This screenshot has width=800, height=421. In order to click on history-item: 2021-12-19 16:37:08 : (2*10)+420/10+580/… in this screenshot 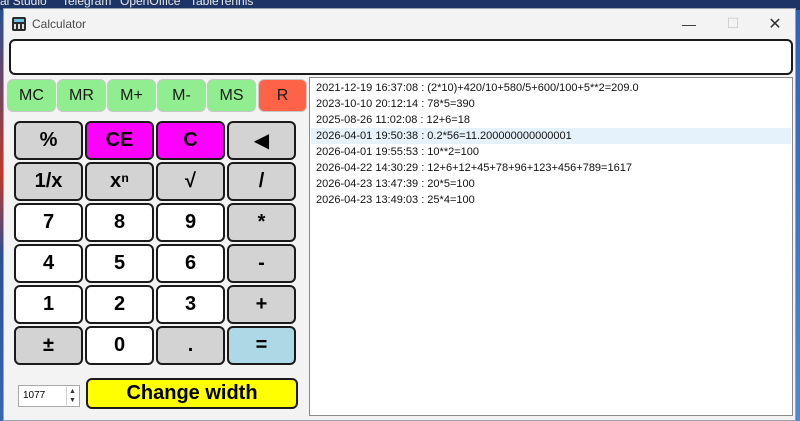, I will do `click(551, 88)`.